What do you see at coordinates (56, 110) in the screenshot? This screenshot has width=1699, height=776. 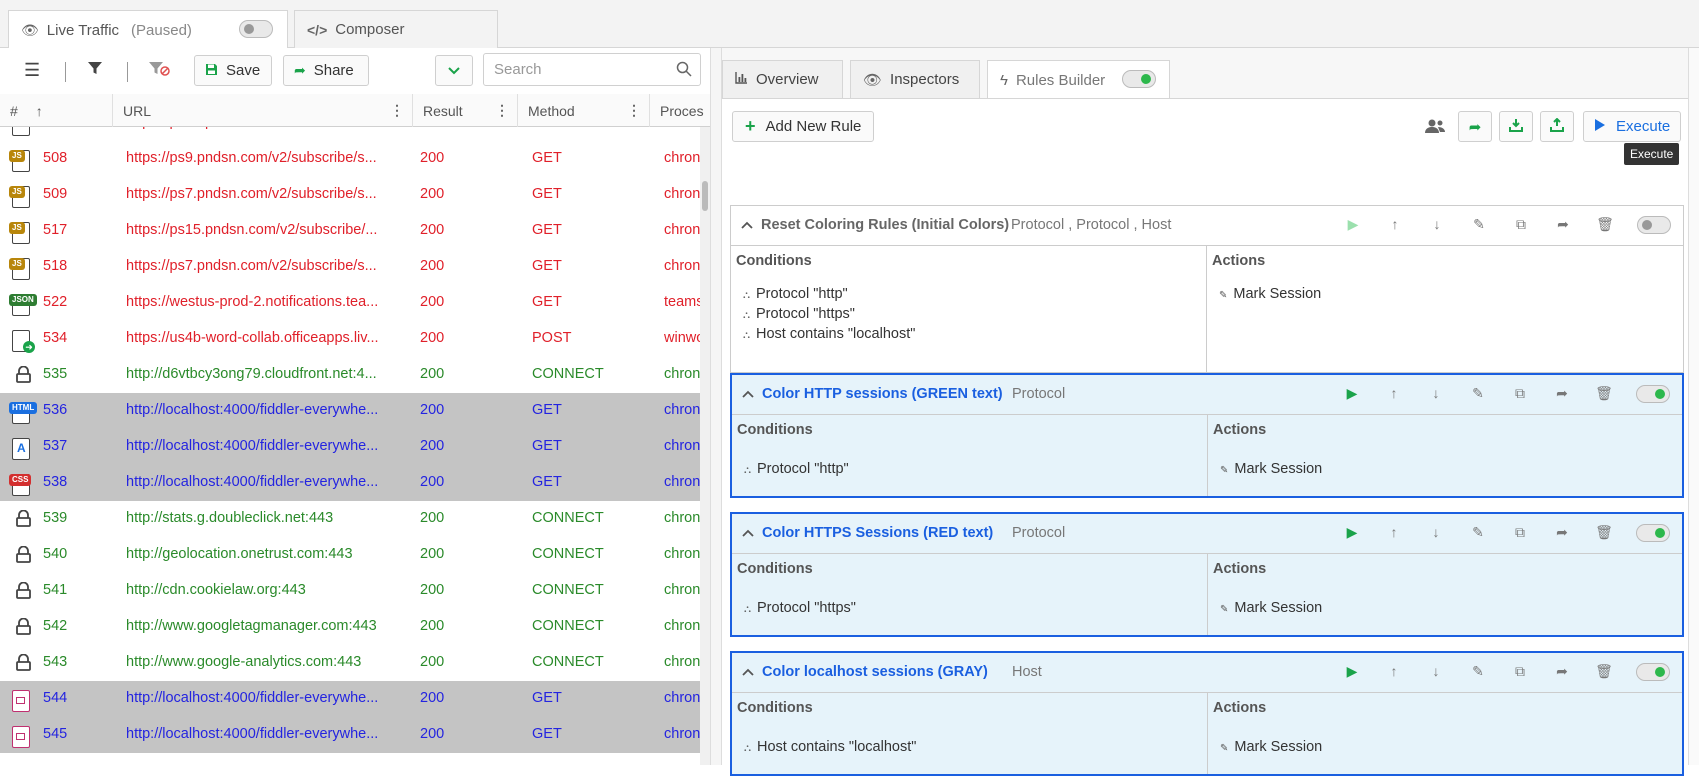 I see `column-number: # ↑` at bounding box center [56, 110].